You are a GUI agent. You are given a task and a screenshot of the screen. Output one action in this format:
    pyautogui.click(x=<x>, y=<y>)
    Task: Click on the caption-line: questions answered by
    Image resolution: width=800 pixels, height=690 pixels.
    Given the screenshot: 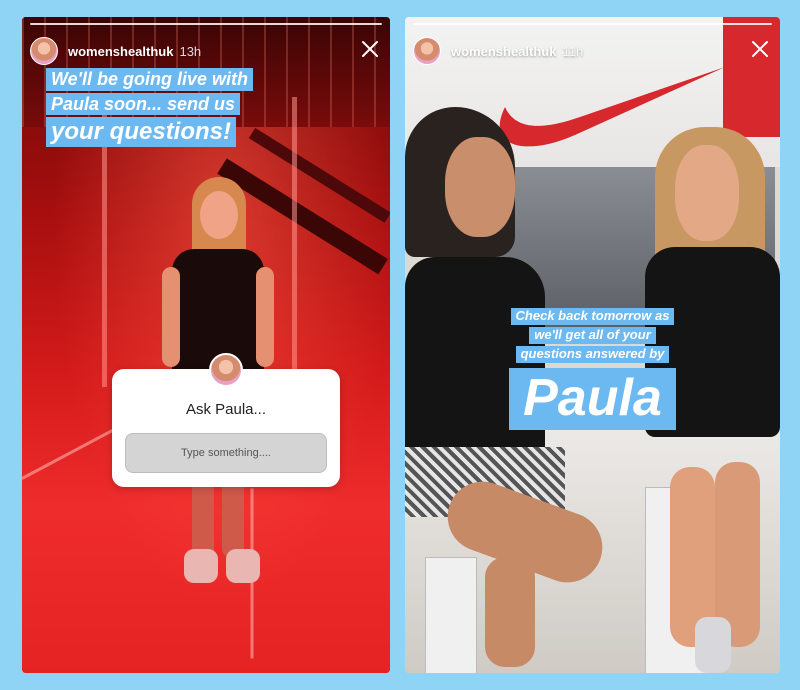 What is the action you would take?
    pyautogui.click(x=592, y=354)
    